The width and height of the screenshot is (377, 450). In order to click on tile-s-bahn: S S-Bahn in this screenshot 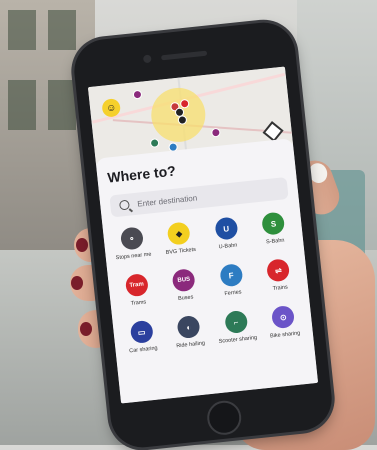, I will do `click(274, 232)`.